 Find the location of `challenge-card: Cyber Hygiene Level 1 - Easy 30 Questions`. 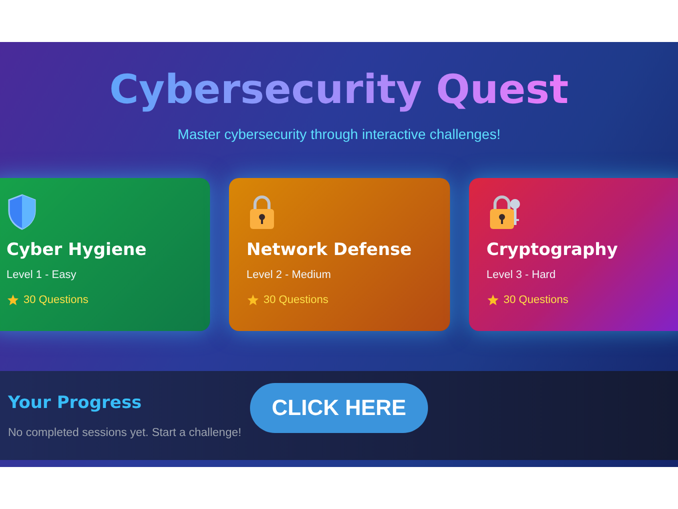

challenge-card: Cyber Hygiene Level 1 - Easy 30 Questions is located at coordinates (105, 254).